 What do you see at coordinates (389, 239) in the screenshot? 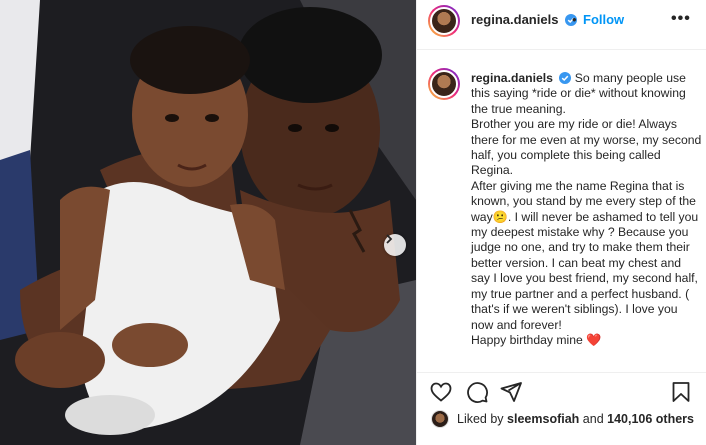
I see `chevron-right-icon` at bounding box center [389, 239].